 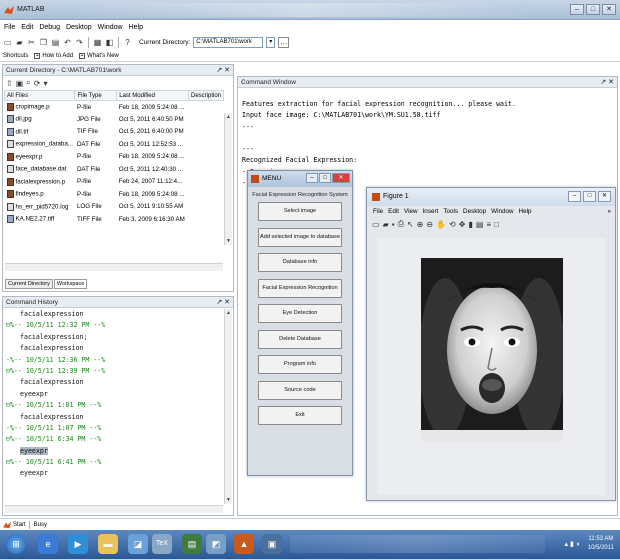 I want to click on current-dir-input: C:\MATLAB701\work, so click(x=228, y=42).